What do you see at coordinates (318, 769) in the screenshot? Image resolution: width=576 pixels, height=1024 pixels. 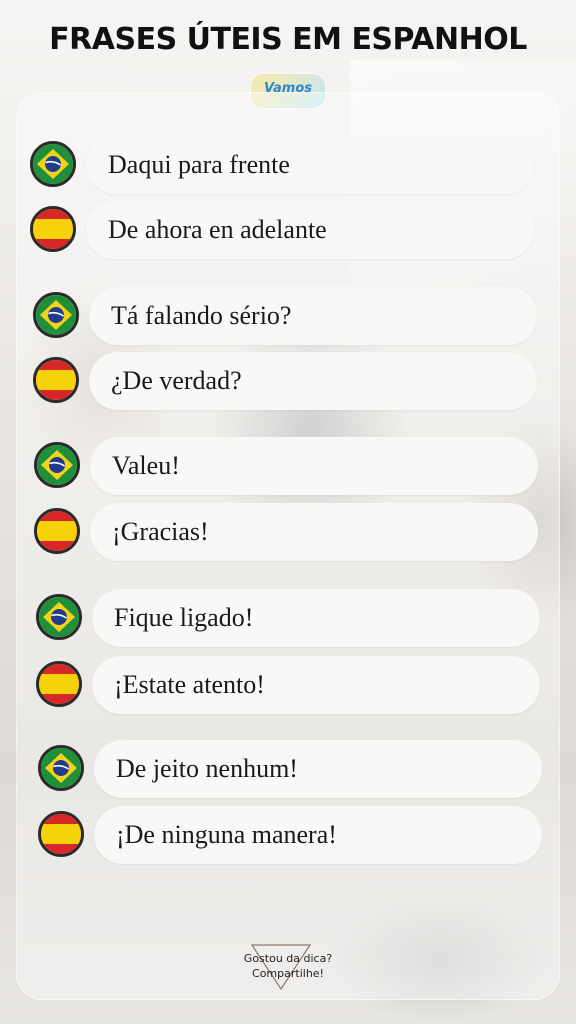 I see `phrase-pt-5: De jeito nenhum!` at bounding box center [318, 769].